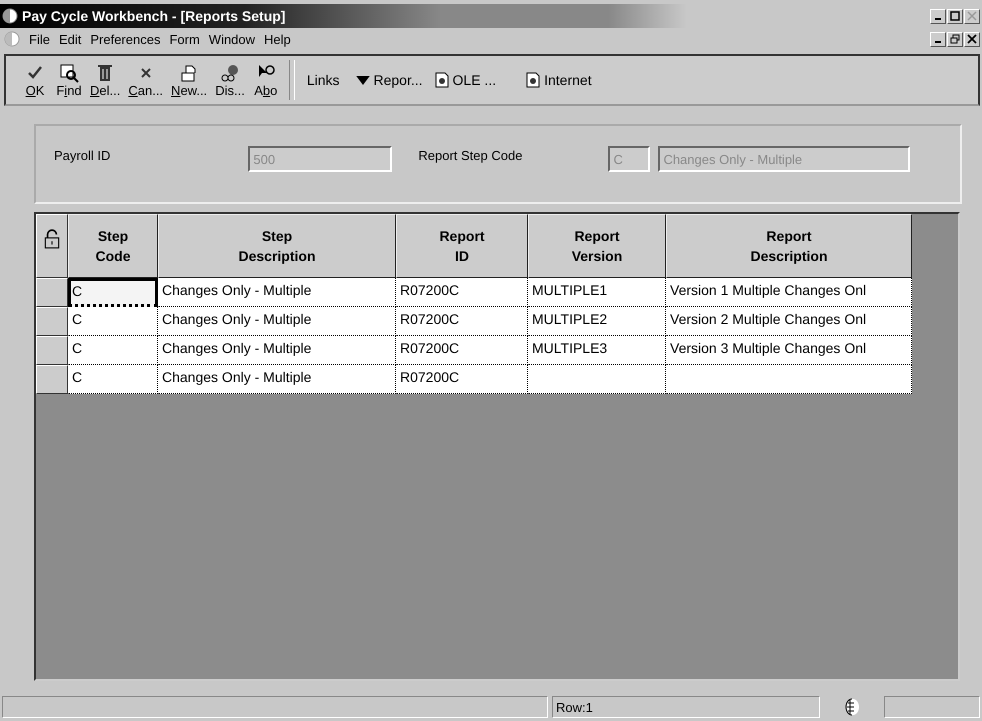 The width and height of the screenshot is (982, 721). What do you see at coordinates (789, 350) in the screenshot?
I see `table-cell: Version 3 Multiple Changes Onl` at bounding box center [789, 350].